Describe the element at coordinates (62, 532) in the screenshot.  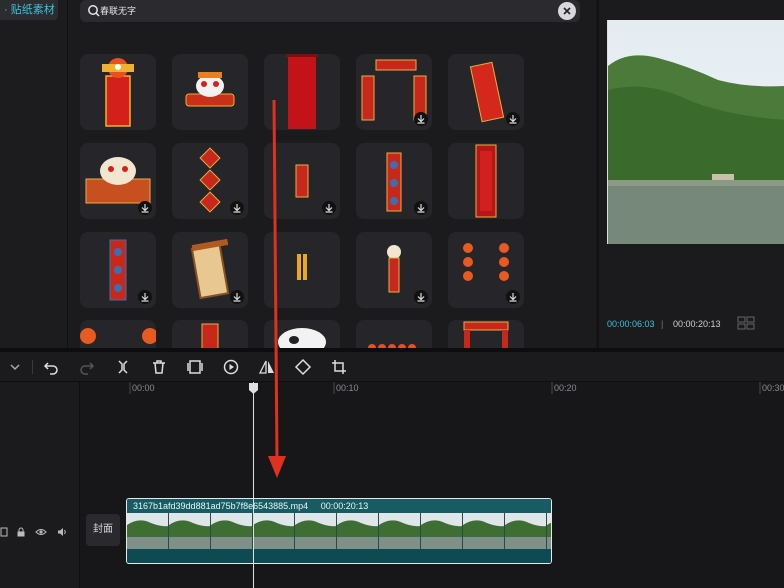
I see `speaker-icon` at that location.